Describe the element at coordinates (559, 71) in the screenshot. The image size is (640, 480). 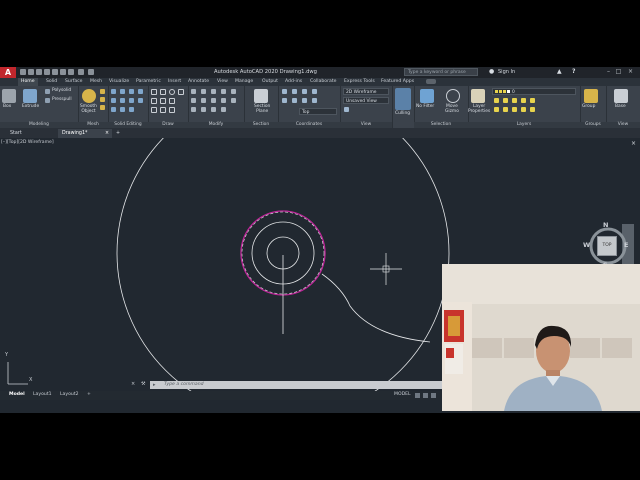
I see `autodesk-app-icon: ▲` at that location.